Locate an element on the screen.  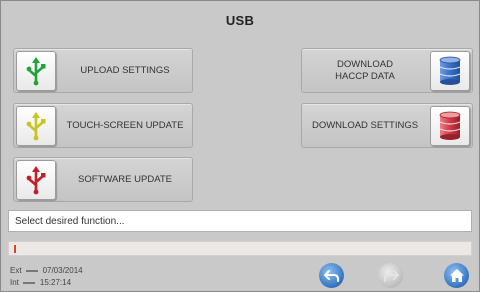
int-label: Int is located at coordinates (14, 282).